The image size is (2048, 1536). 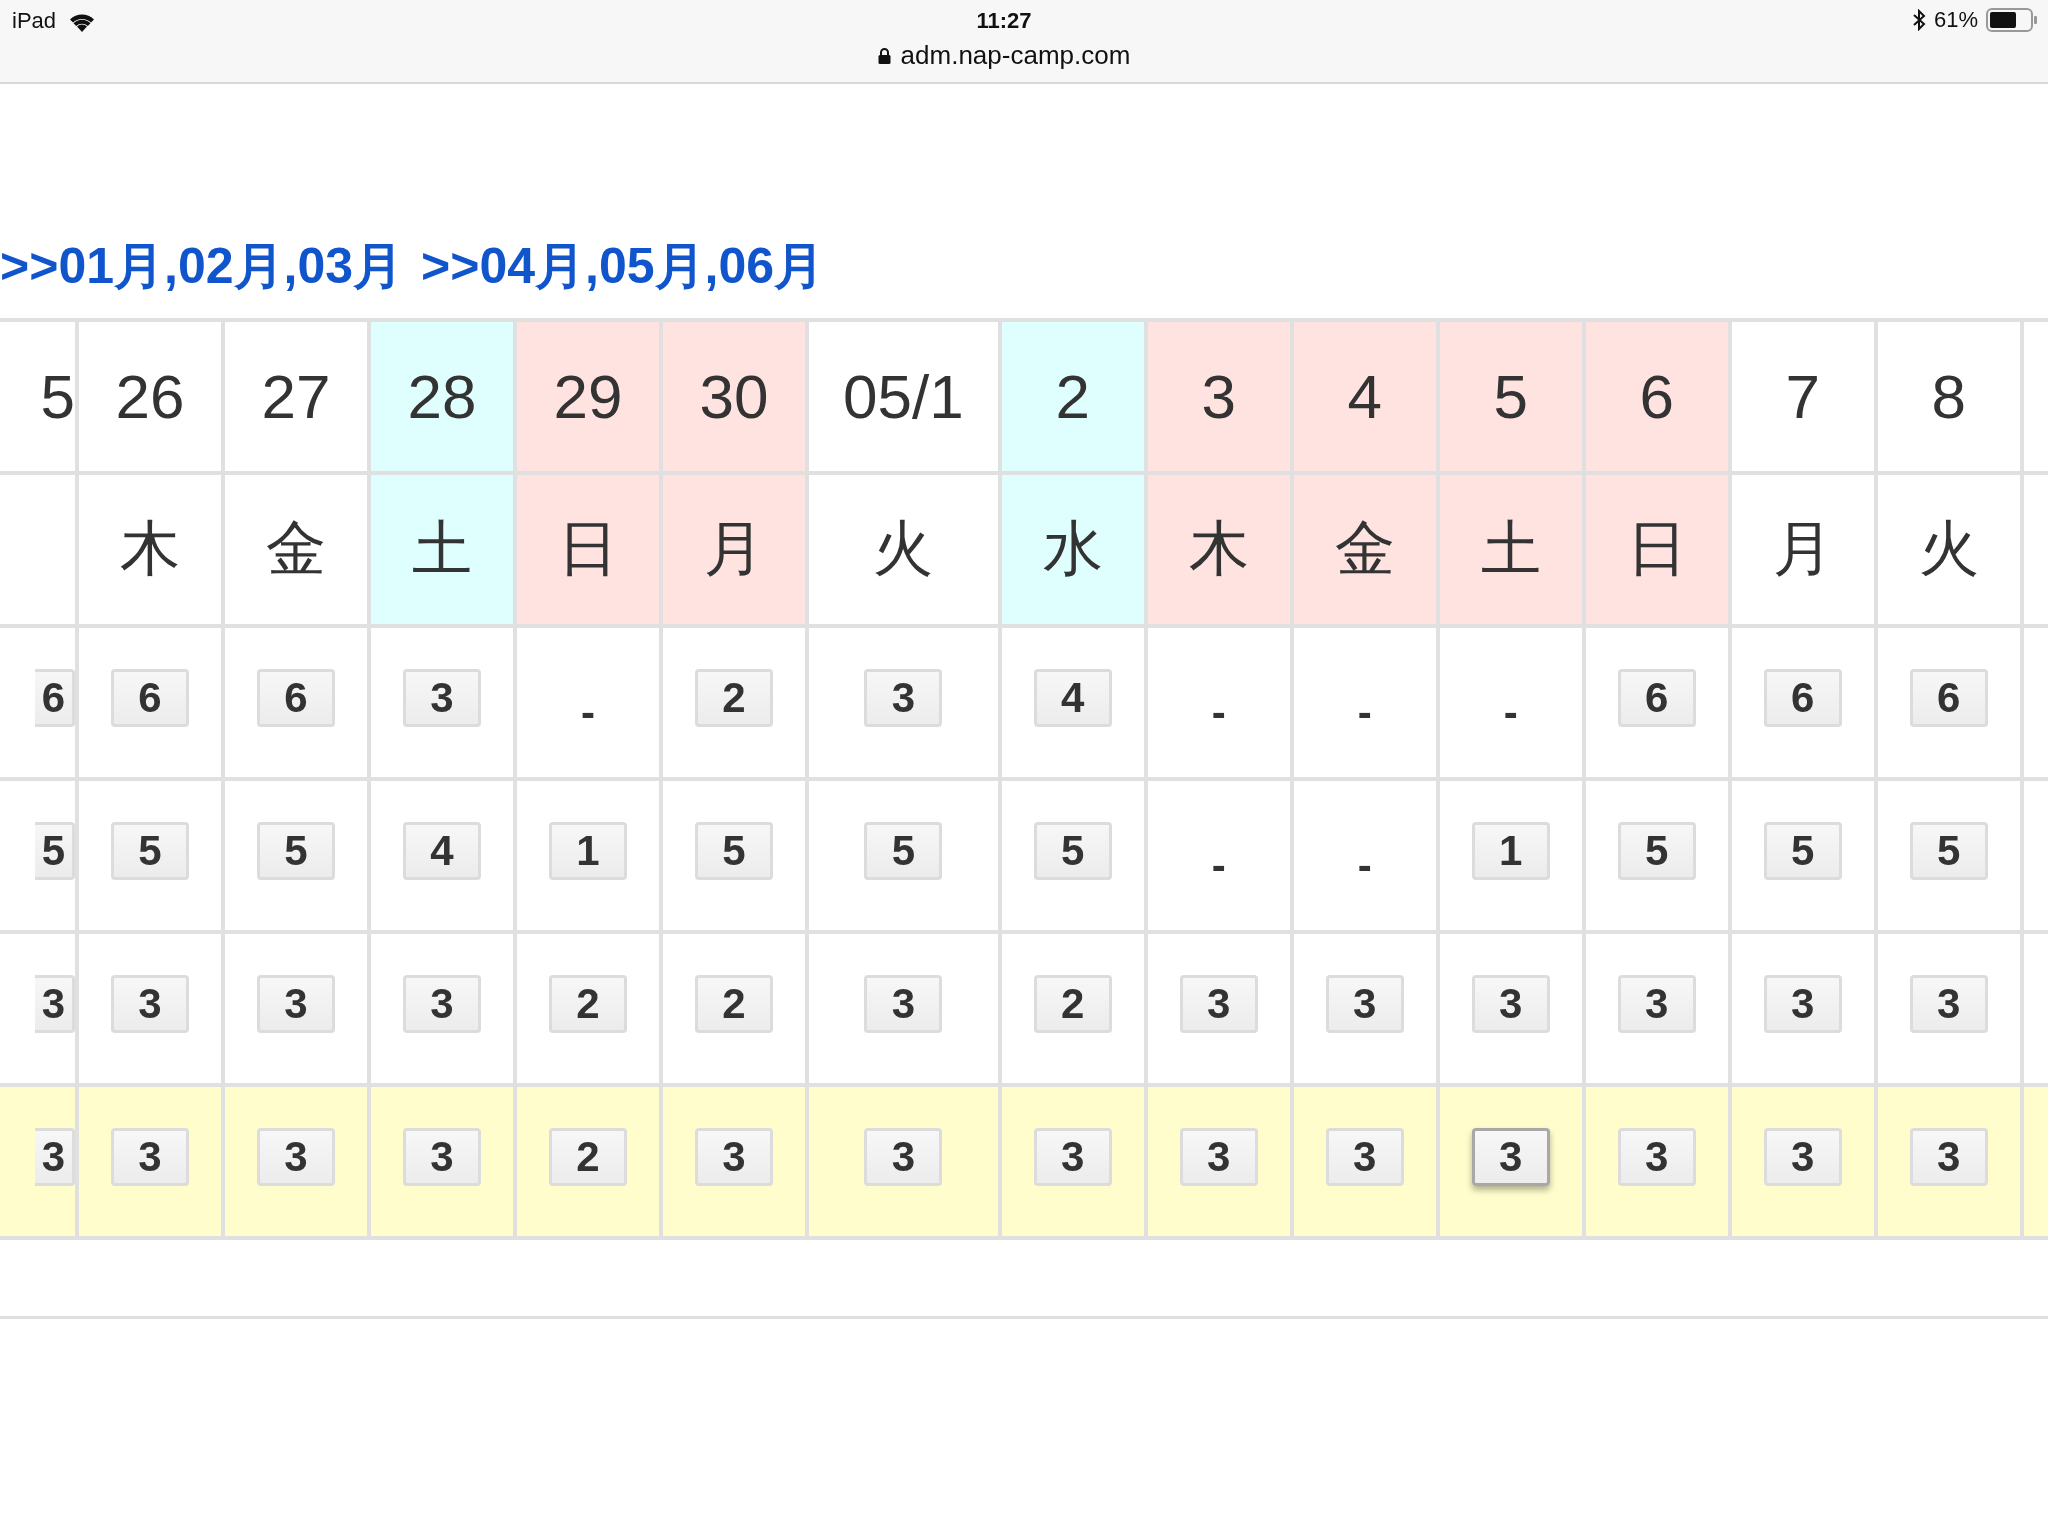 I want to click on month-link: >>01月,02月,03月, so click(x=202, y=272).